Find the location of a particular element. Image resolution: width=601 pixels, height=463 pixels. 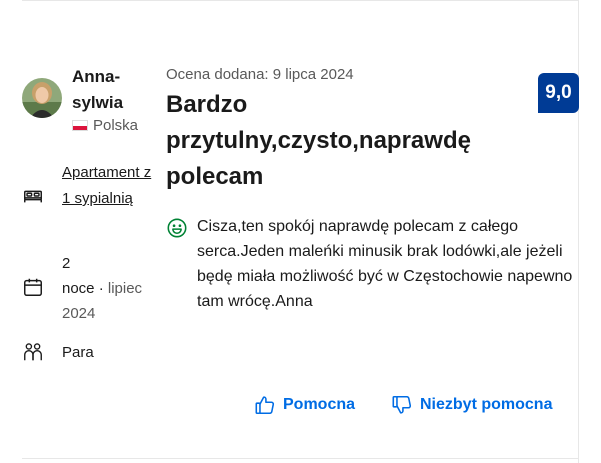

room-type-link: Apartament z 1 sypialnią is located at coordinates (108, 186).